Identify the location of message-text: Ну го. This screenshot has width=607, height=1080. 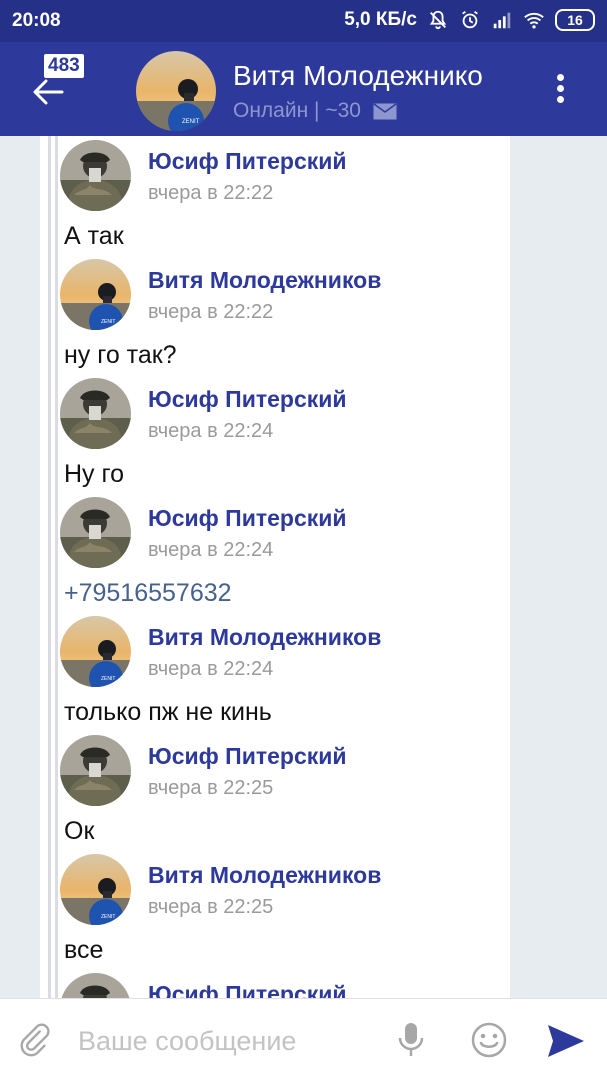
(94, 474).